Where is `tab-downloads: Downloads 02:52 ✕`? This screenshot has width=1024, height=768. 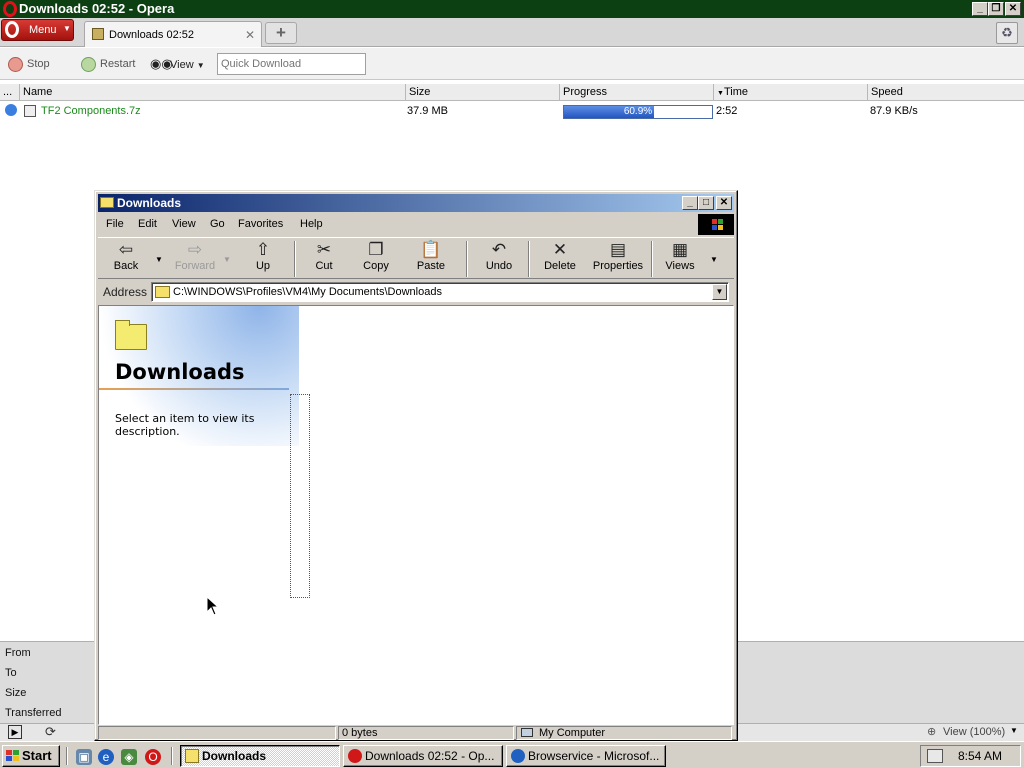
tab-downloads: Downloads 02:52 ✕ is located at coordinates (173, 34).